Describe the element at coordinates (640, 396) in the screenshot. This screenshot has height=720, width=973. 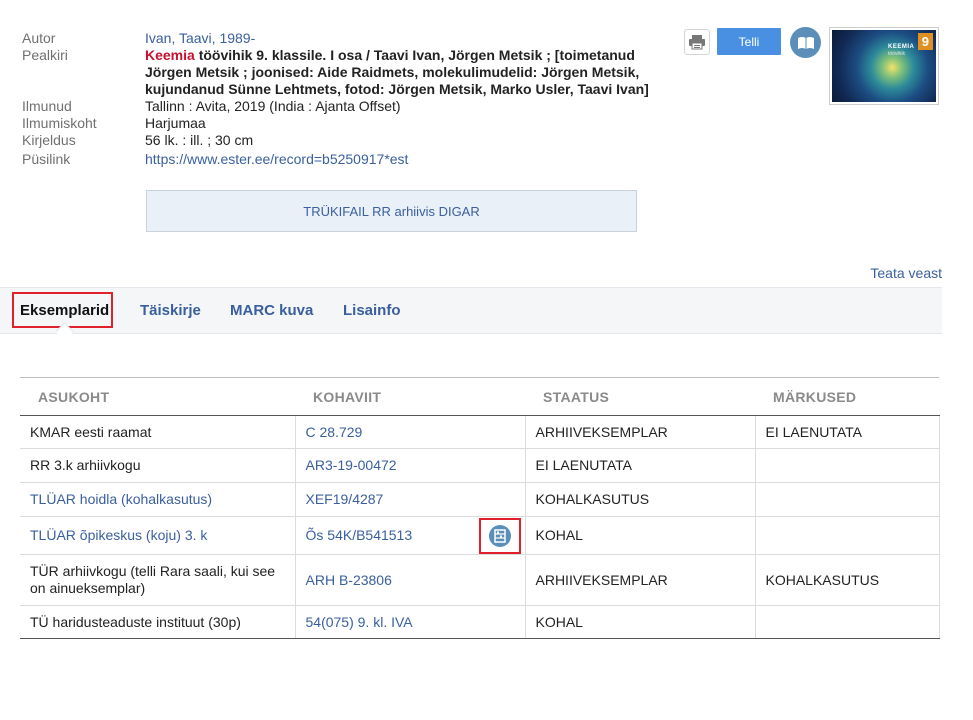
I see `column-header-status: STAATUS` at that location.